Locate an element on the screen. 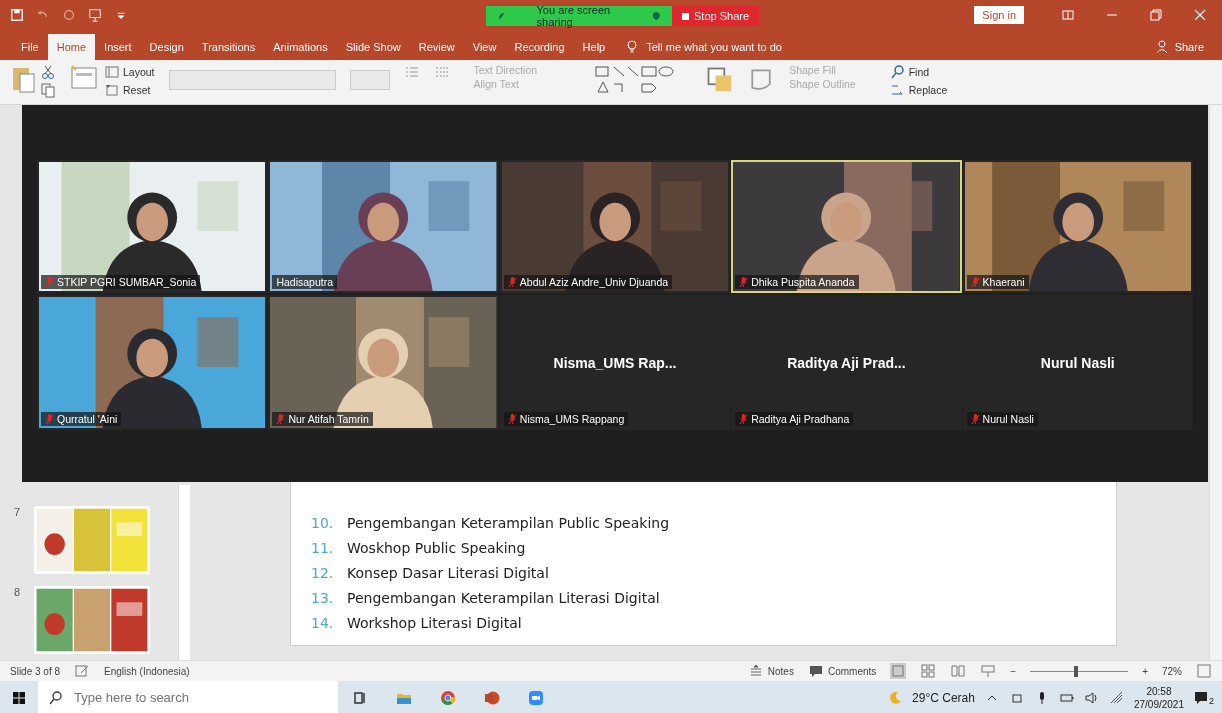 The image size is (1222, 713). video-tile: Nisma_UMS Rap... Nisma_UMS Rappang is located at coordinates (615, 362).